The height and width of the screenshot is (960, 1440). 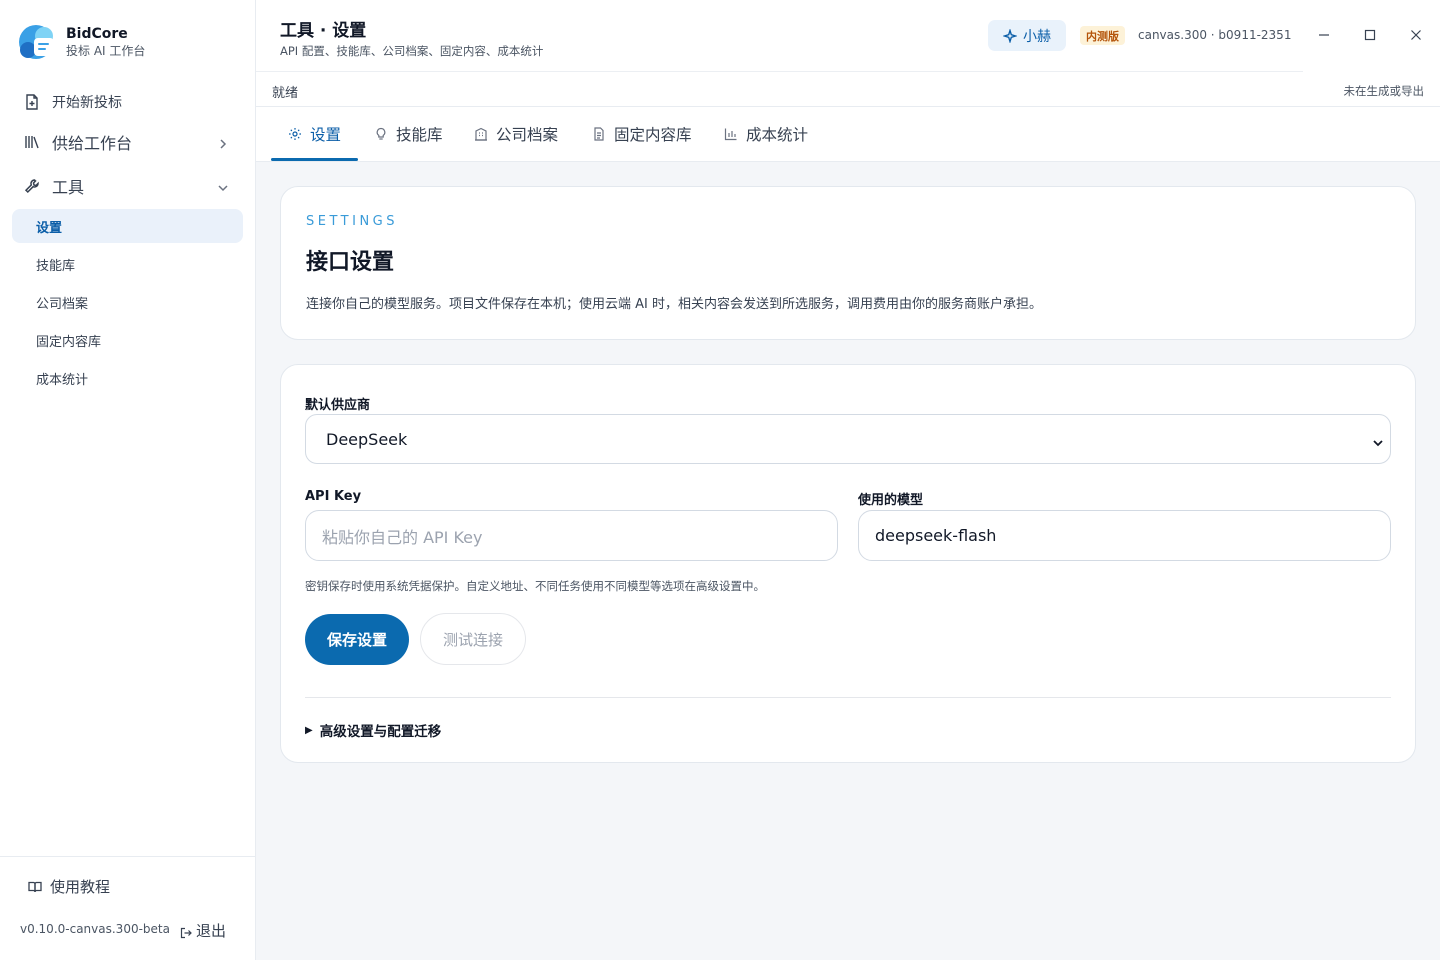 I want to click on sidebar-item-label: 工具, so click(x=68, y=187).